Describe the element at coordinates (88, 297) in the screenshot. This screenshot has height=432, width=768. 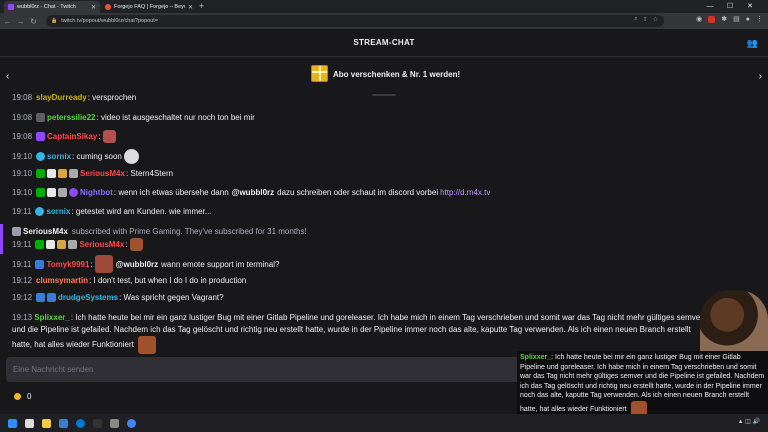
I see `username: drudgeSystems` at that location.